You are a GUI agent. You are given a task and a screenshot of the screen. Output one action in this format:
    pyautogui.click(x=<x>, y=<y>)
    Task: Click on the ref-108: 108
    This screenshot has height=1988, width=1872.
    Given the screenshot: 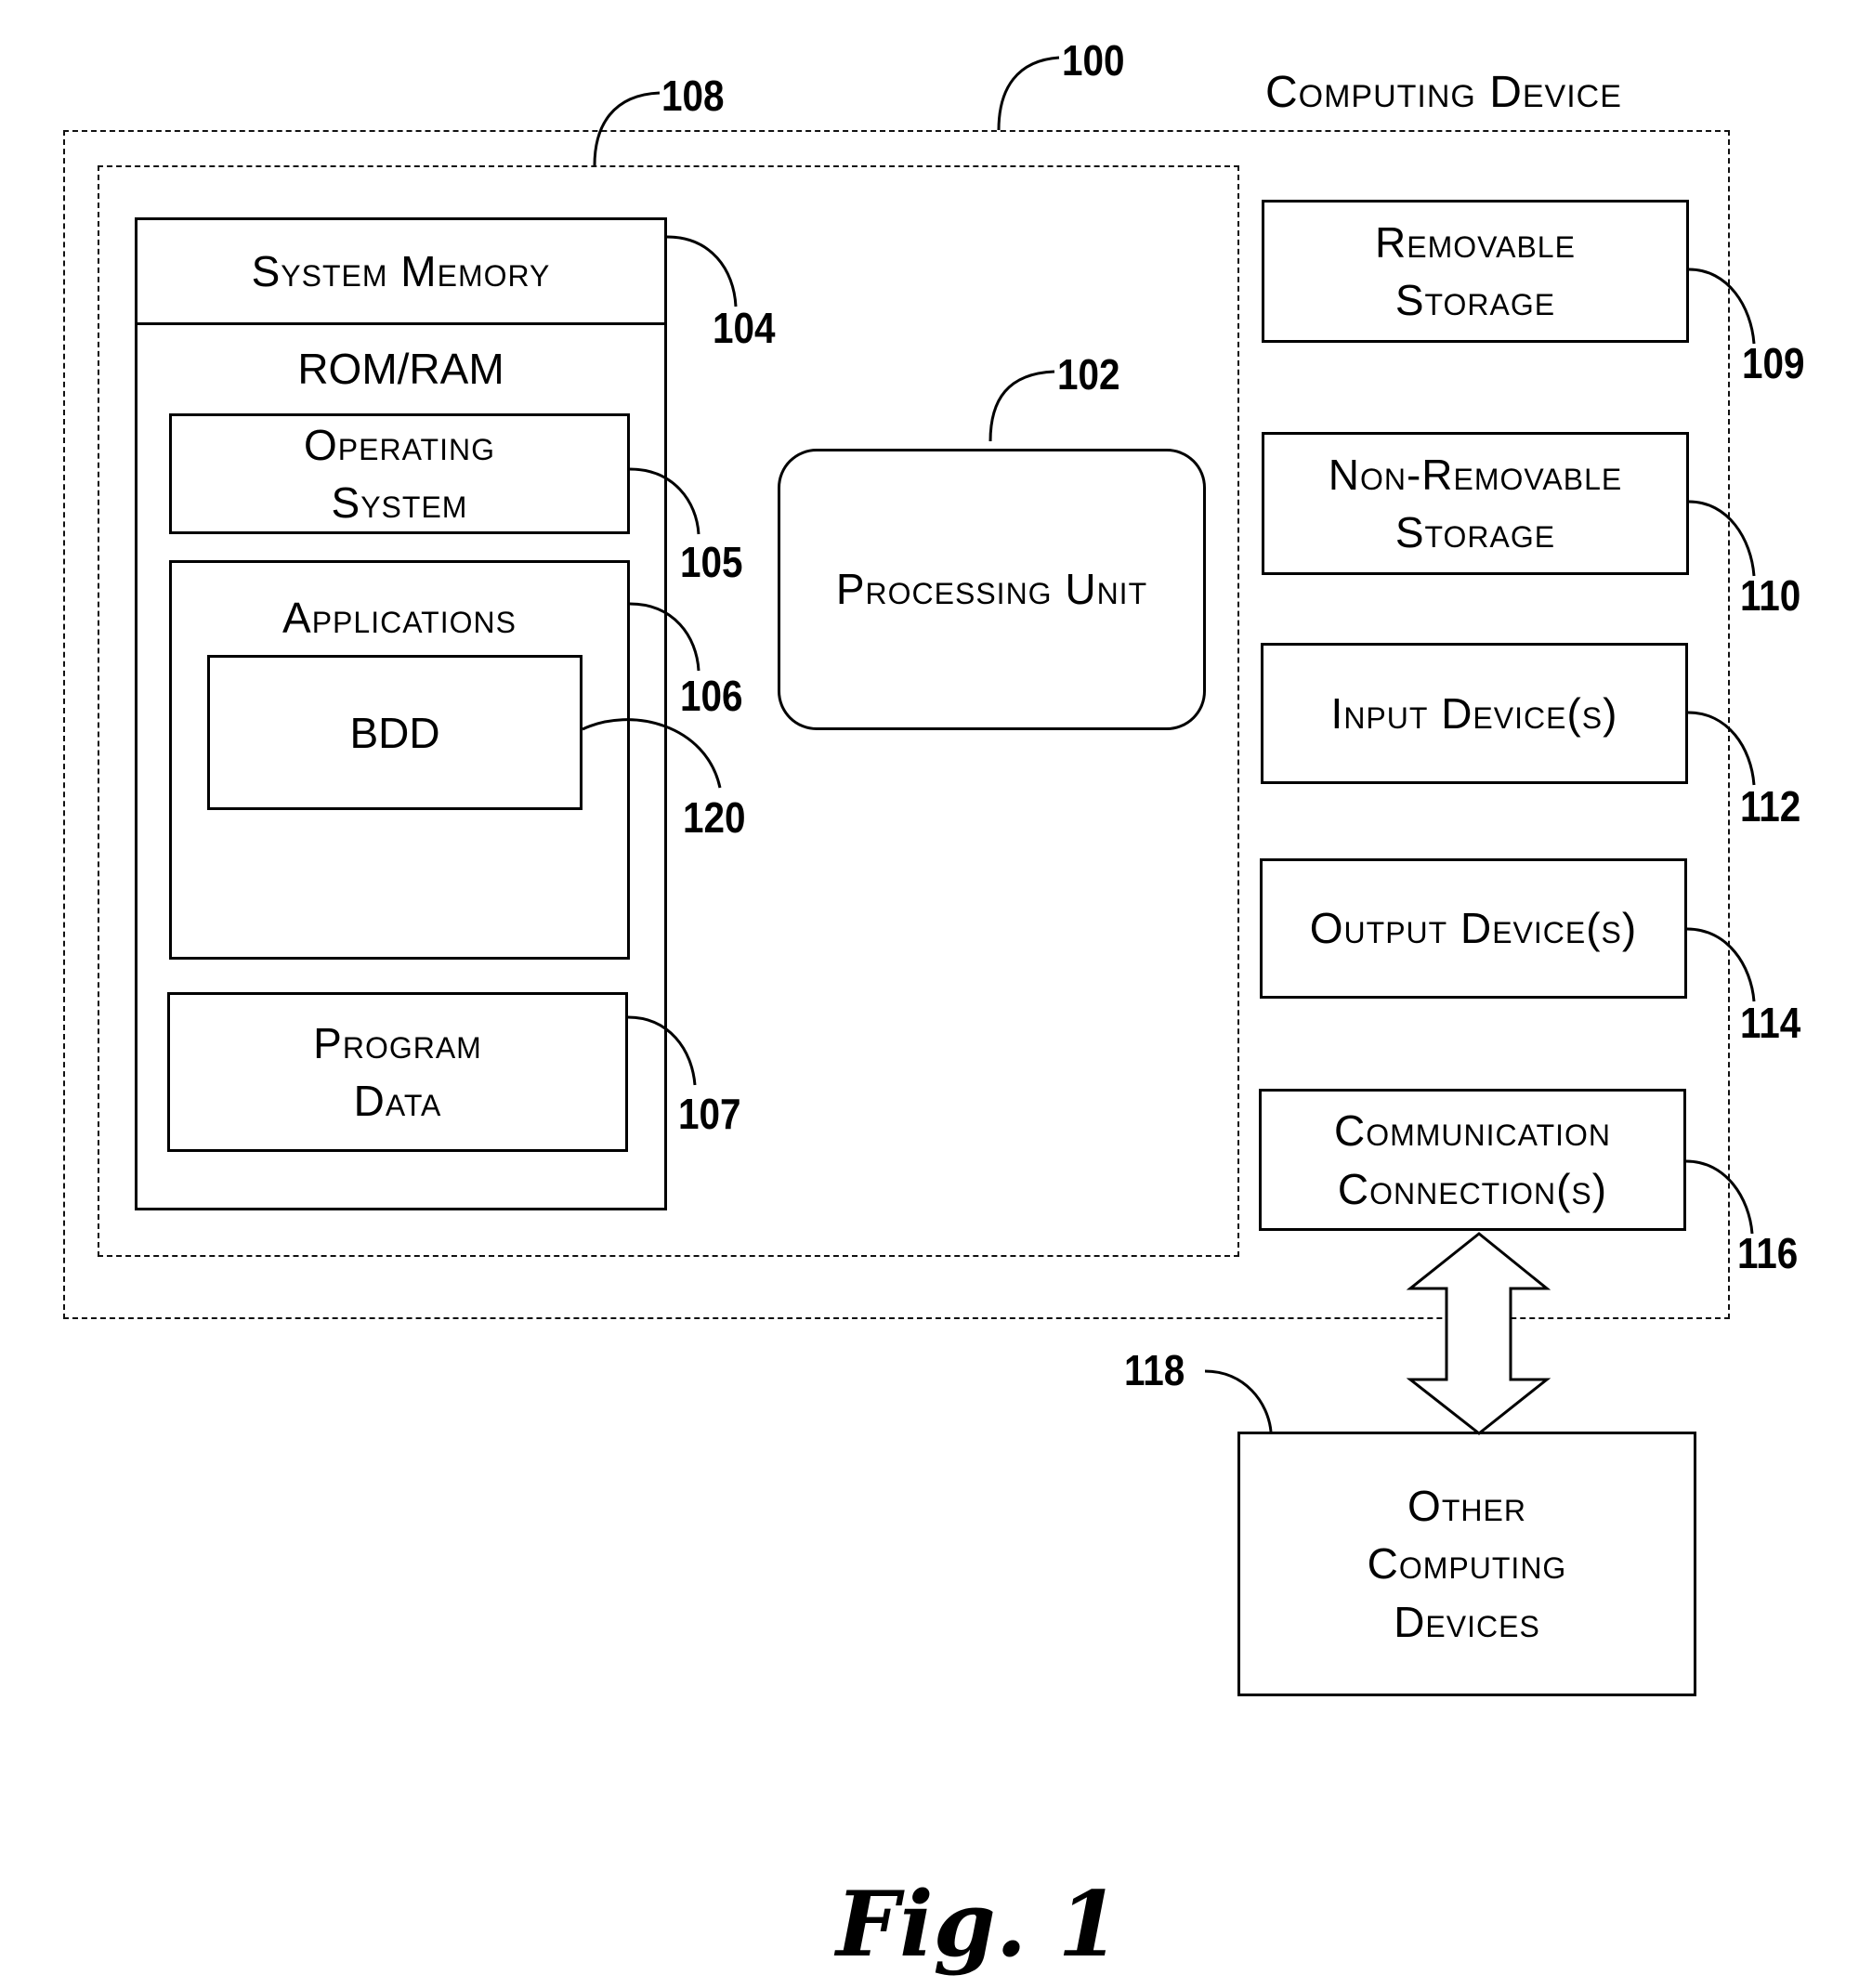 What is the action you would take?
    pyautogui.click(x=693, y=96)
    